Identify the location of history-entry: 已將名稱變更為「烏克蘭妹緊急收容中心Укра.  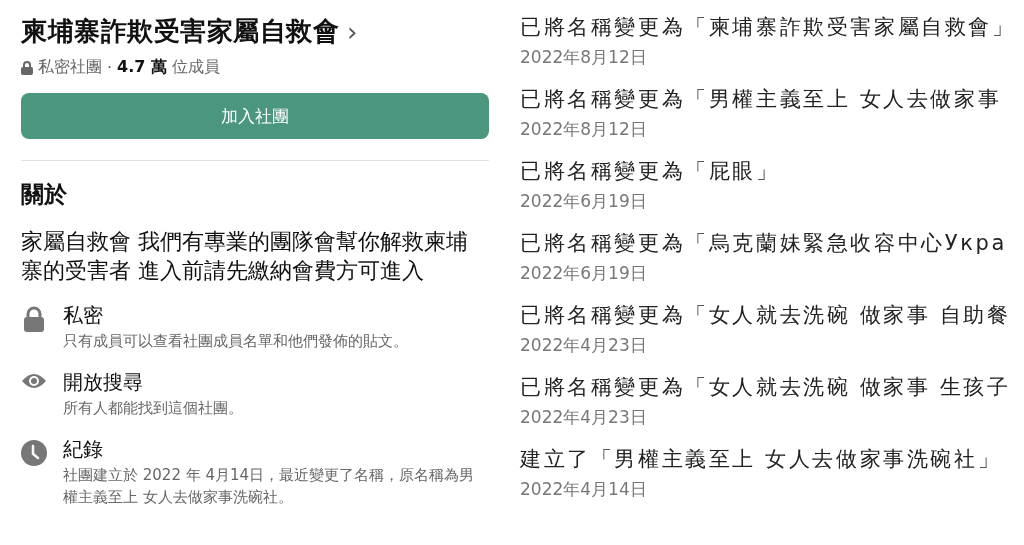
(763, 243).